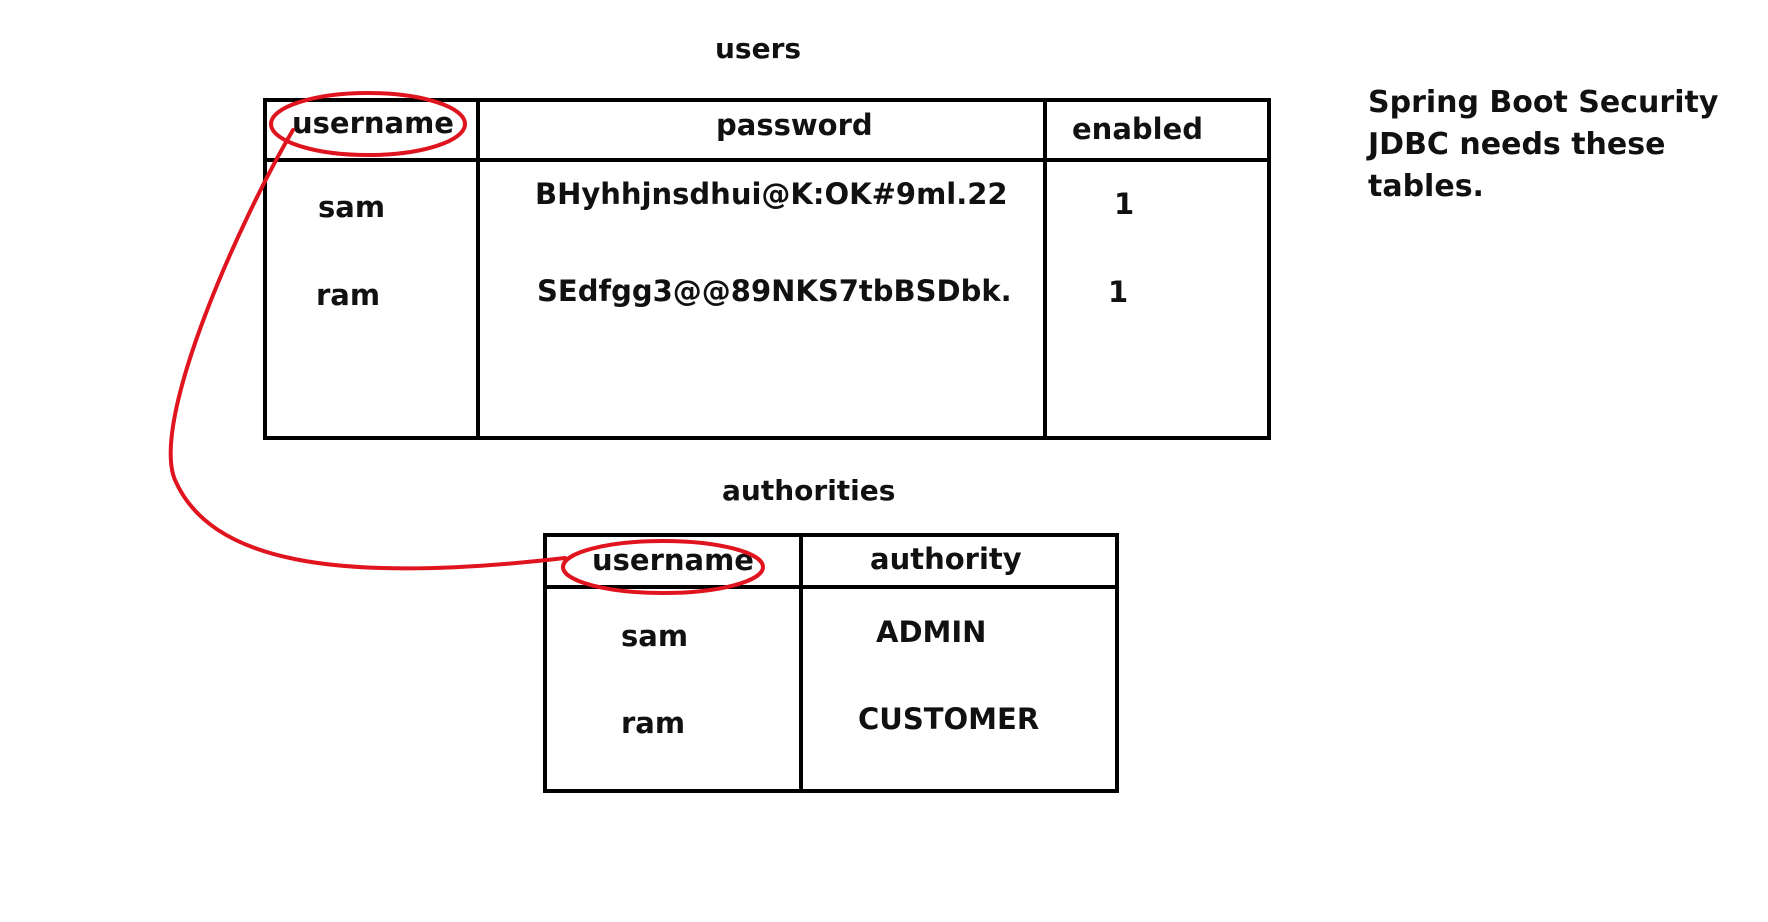  Describe the element at coordinates (663, 567) in the screenshot. I see `authorities-username-circle` at that location.